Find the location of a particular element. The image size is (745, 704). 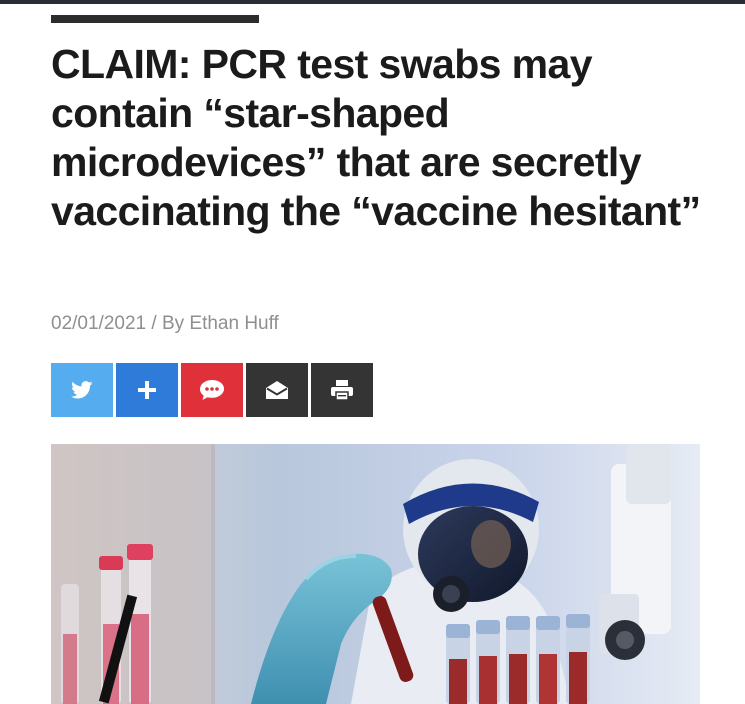

comment-button is located at coordinates (212, 390).